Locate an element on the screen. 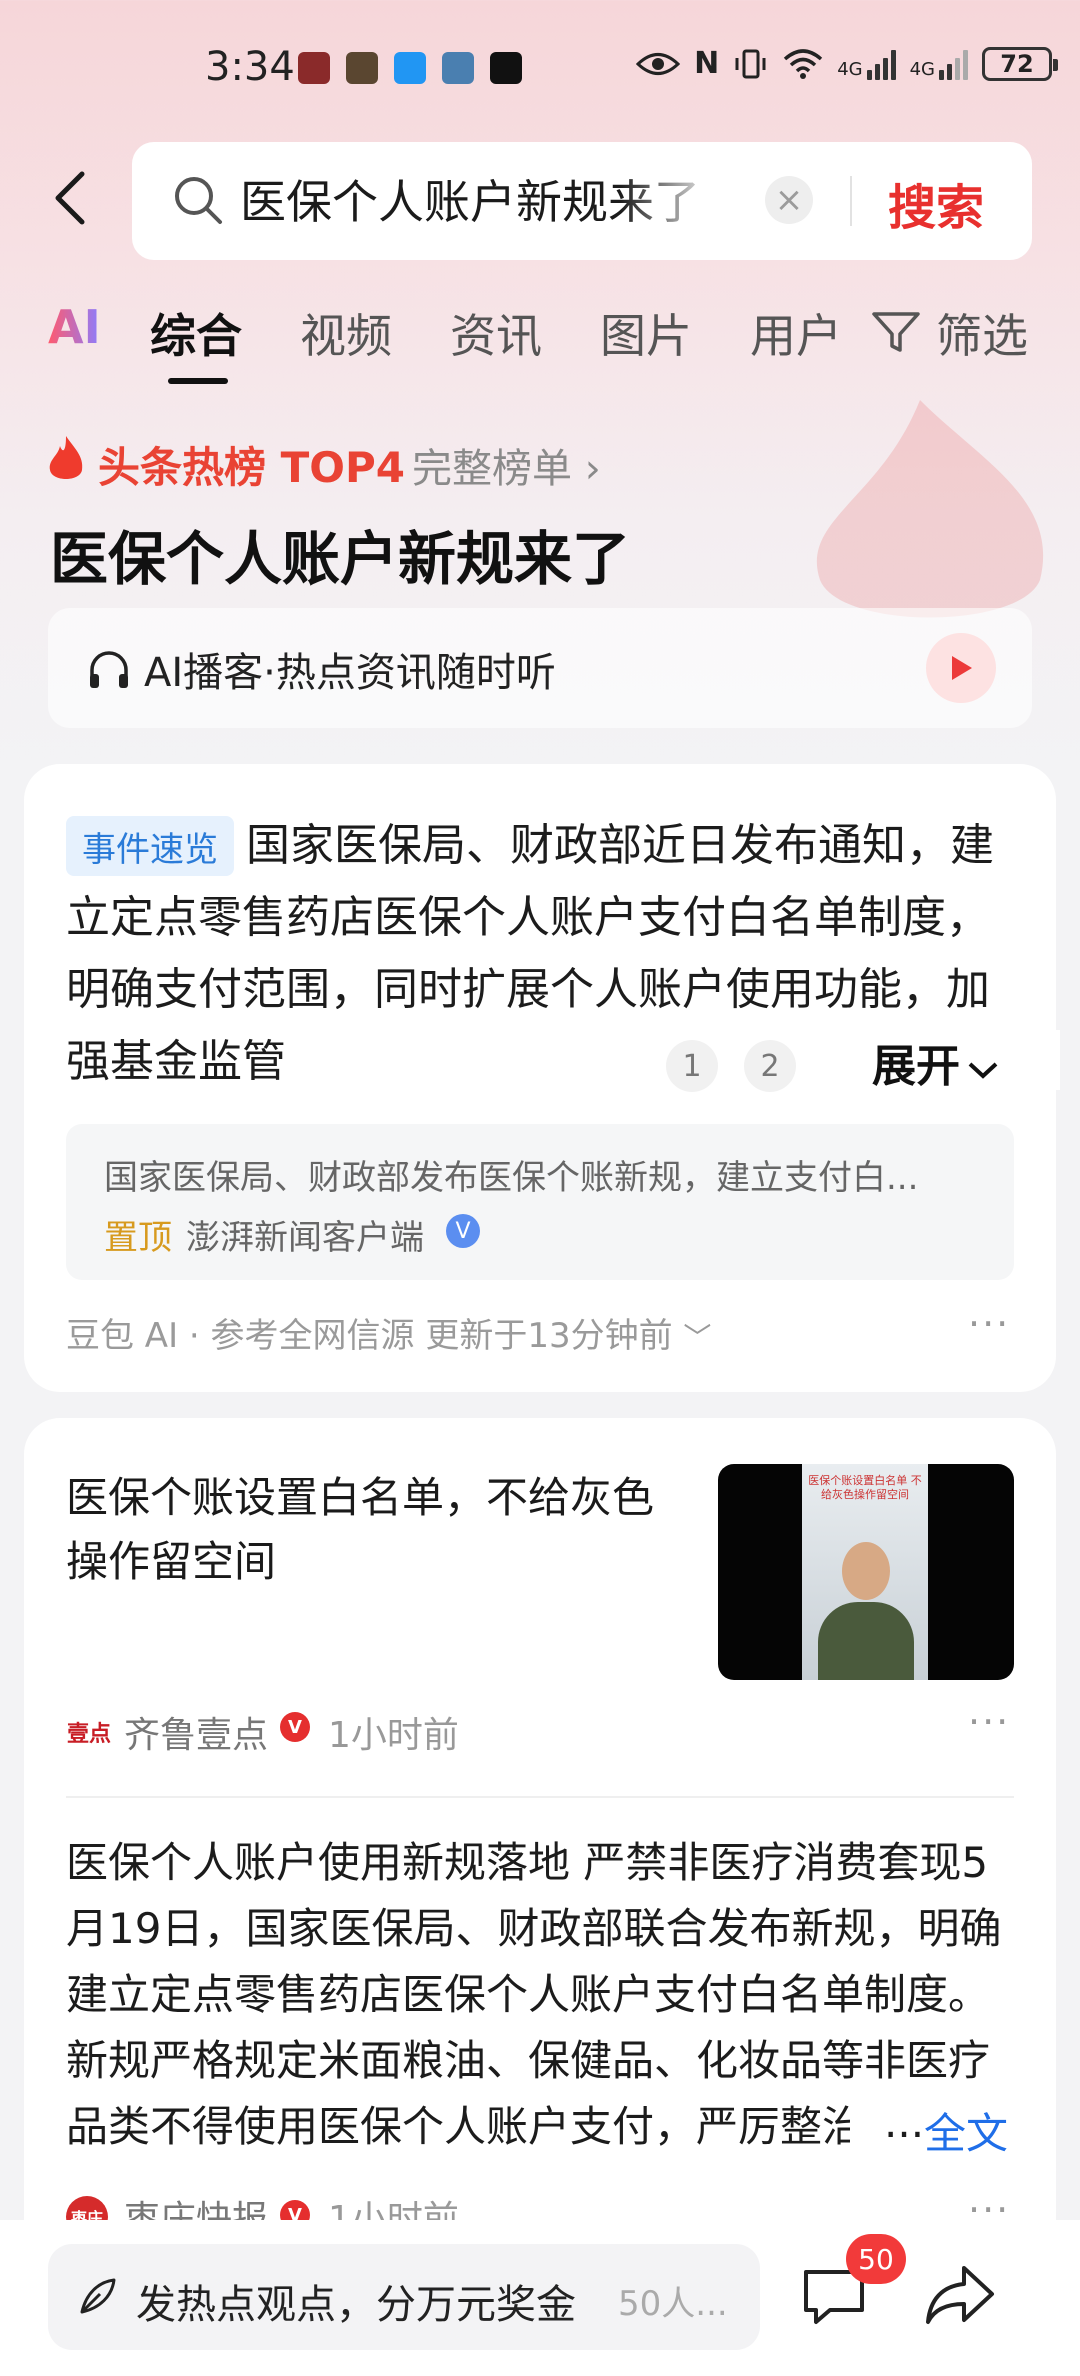 This screenshot has width=1080, height=2376. news-source: 齐鲁壹点 is located at coordinates (196, 1732).